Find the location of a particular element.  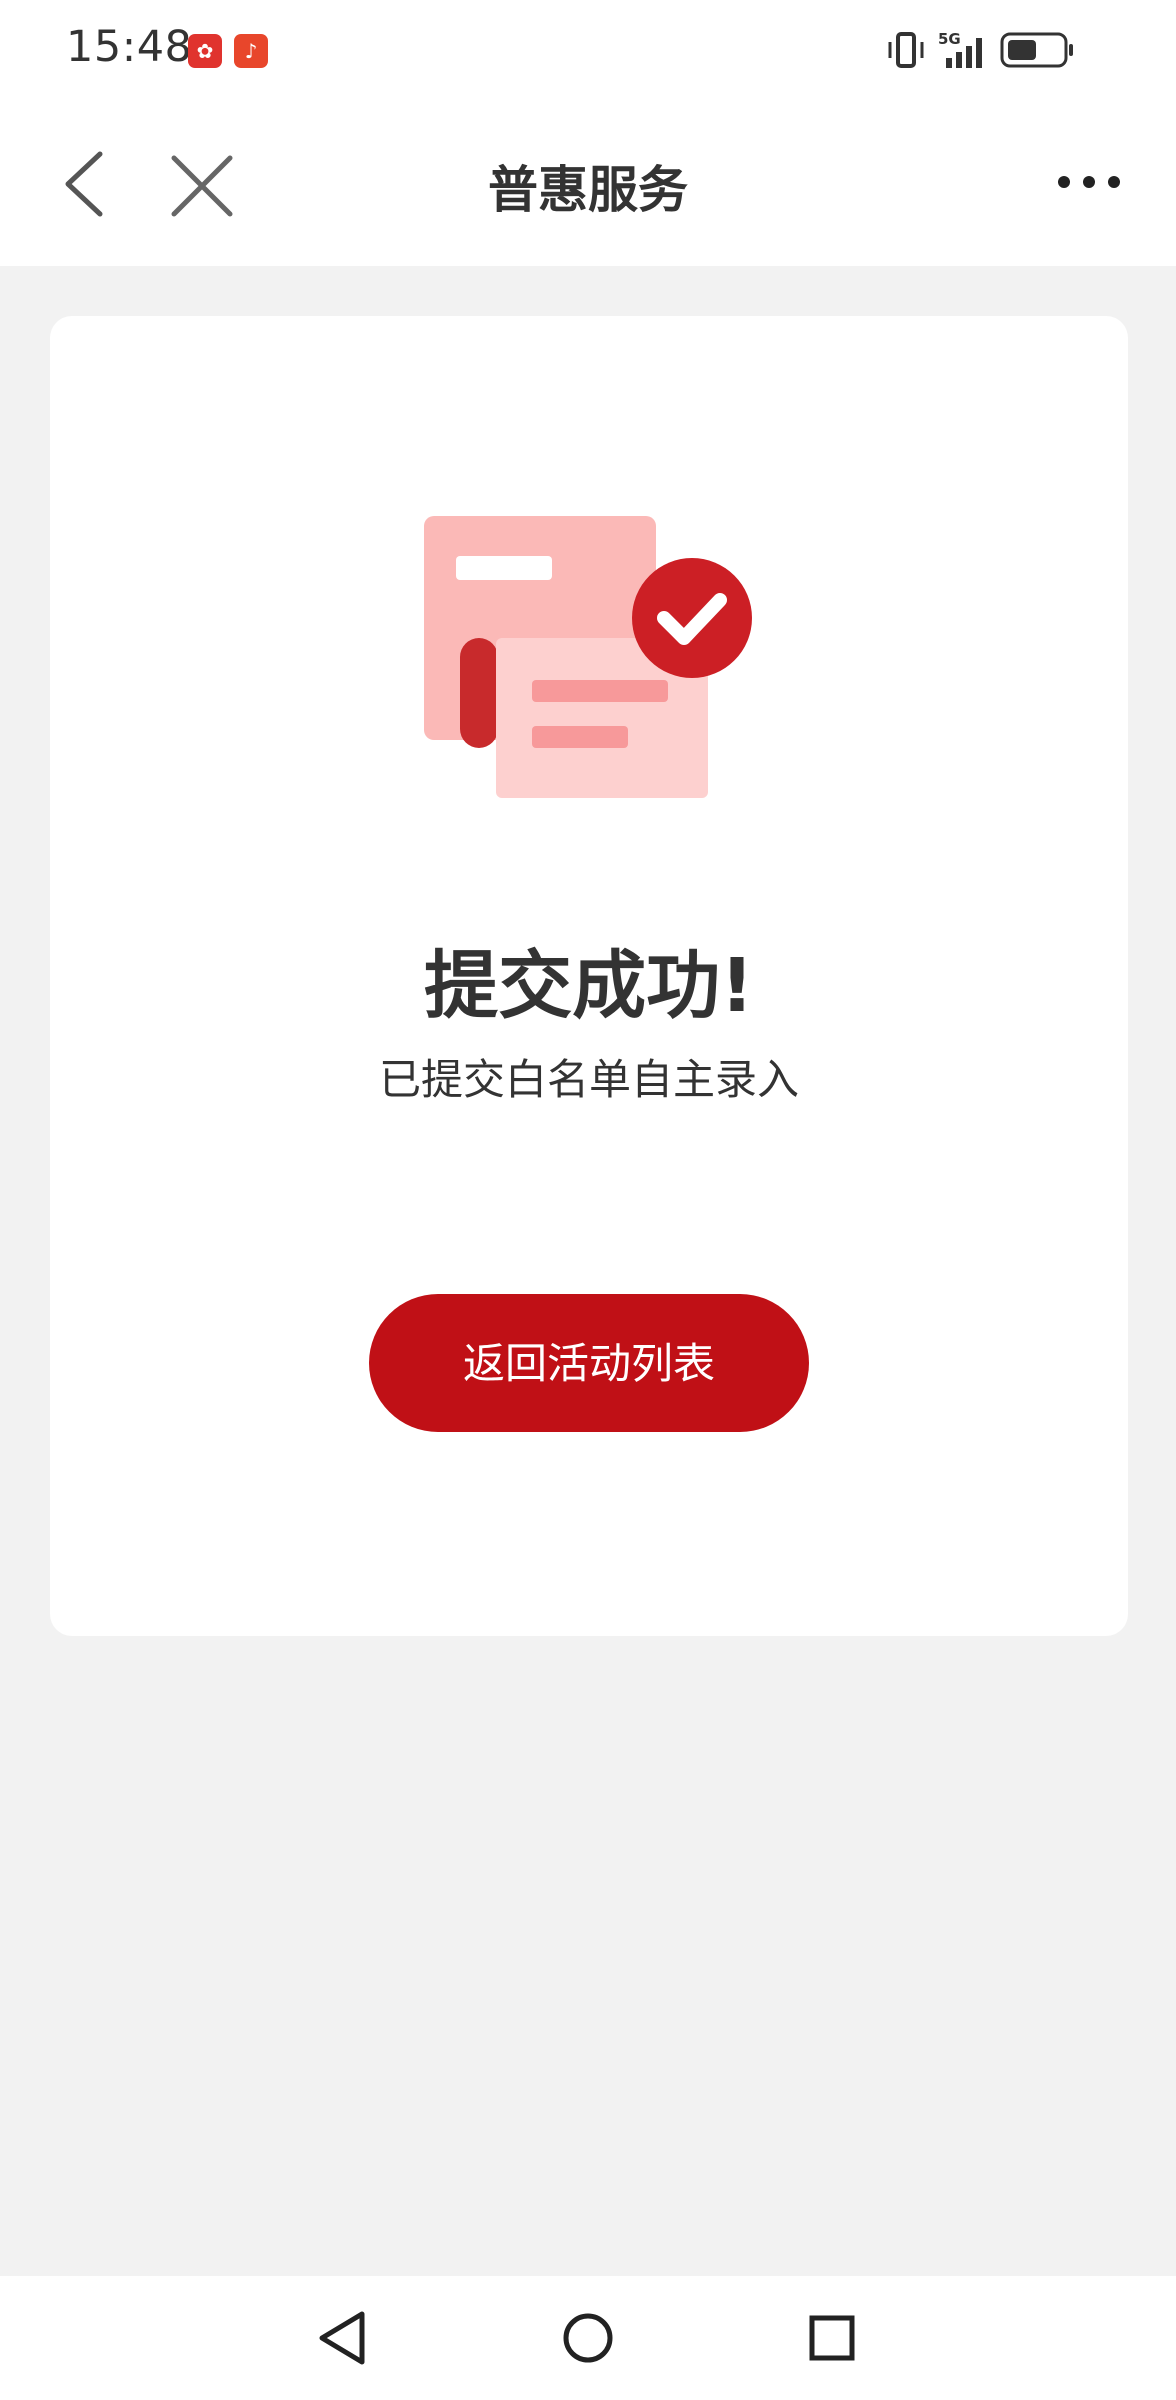

success-title: 提交成功! is located at coordinates (589, 986).